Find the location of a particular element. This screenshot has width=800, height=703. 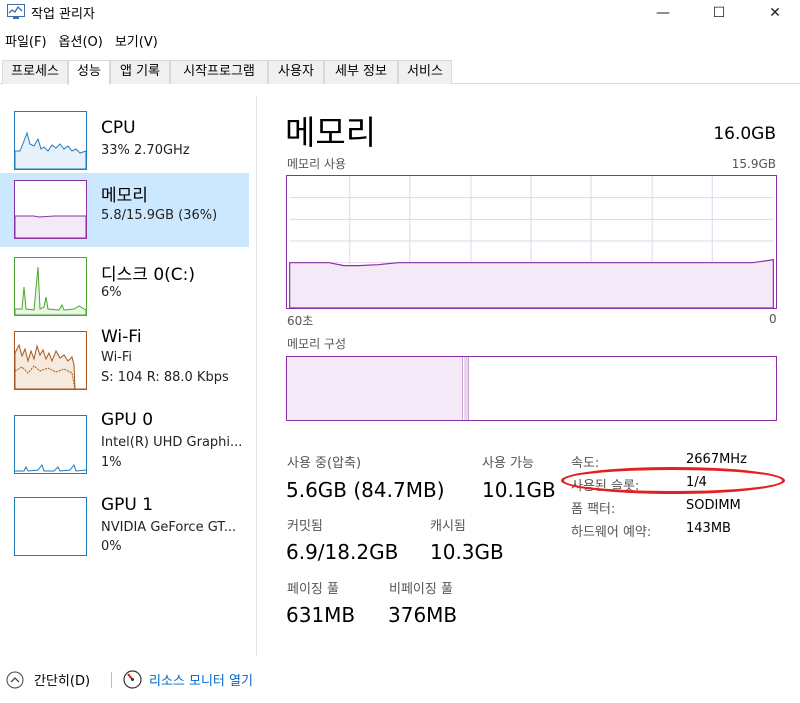

sidebar-item-memory: 메모리 5.8/15.9GB (36%) is located at coordinates (124, 210).